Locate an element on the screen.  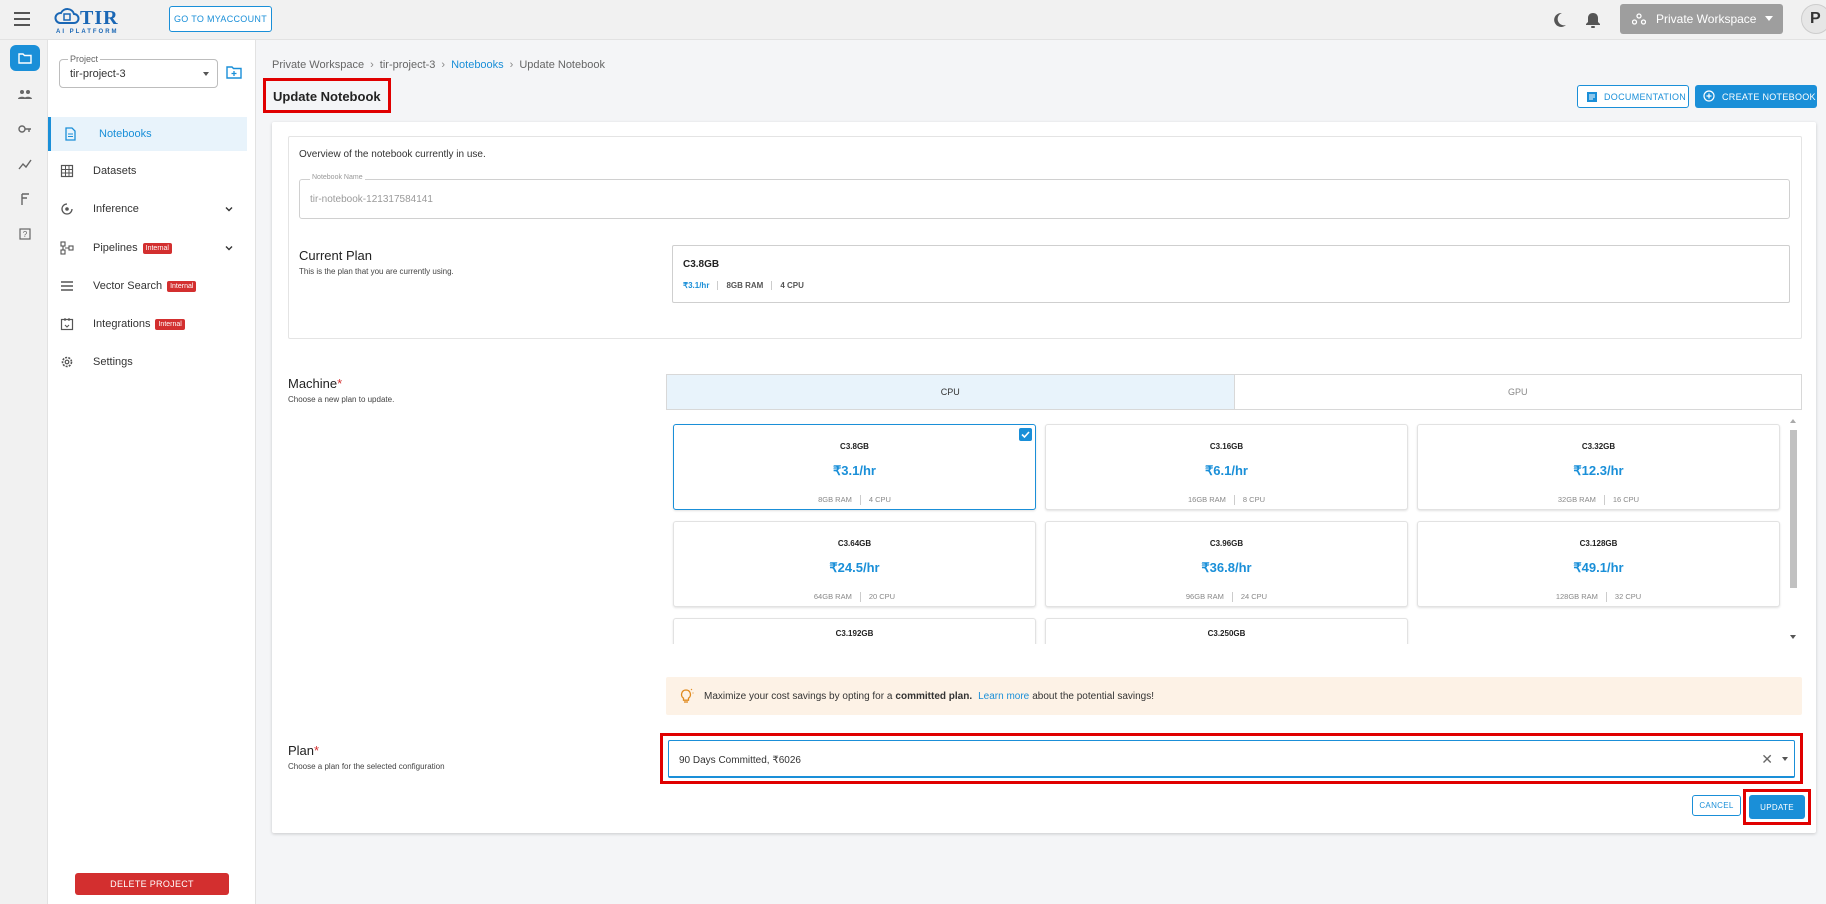
clear-icon: ✕ is located at coordinates (1767, 759).